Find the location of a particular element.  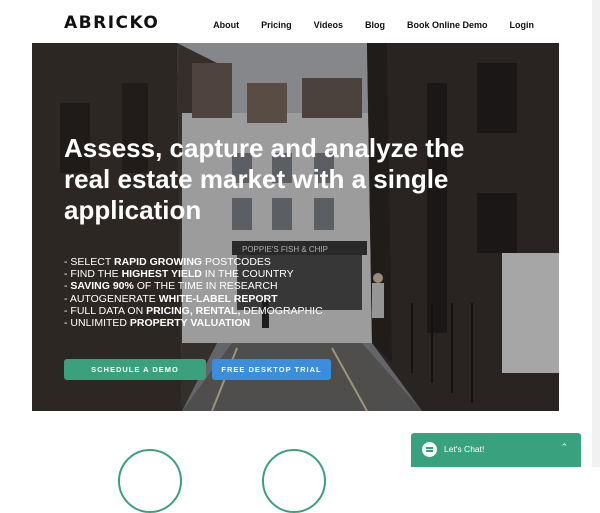

brand-logo: ABRICKO is located at coordinates (111, 23).